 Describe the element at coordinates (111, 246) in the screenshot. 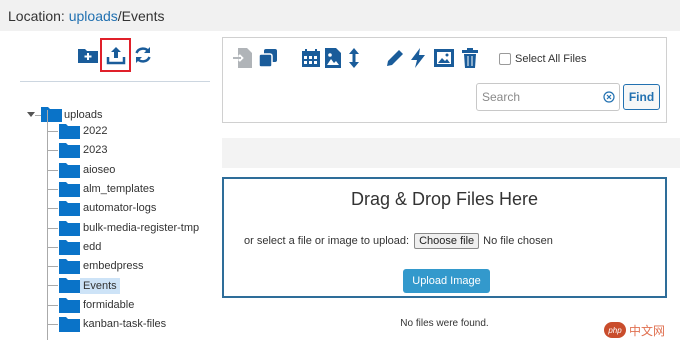

I see `tree-item: edd` at that location.